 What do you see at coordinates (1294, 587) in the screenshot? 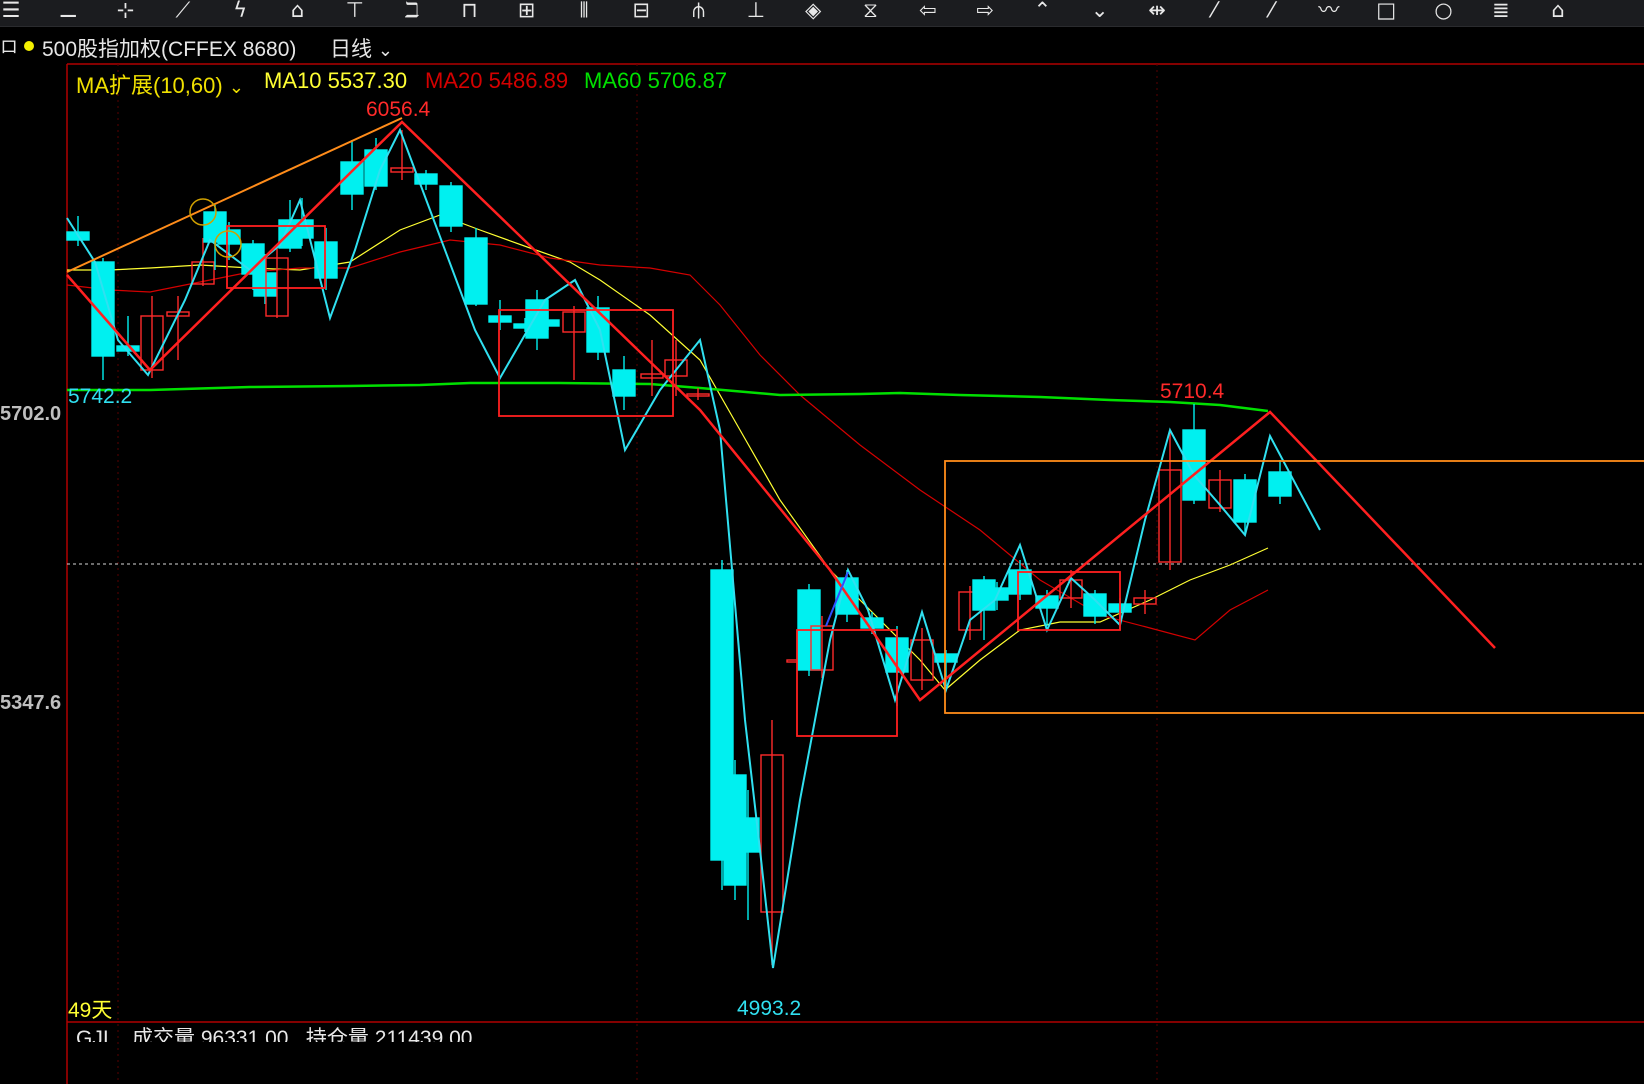
I see `consolidation-box` at bounding box center [1294, 587].